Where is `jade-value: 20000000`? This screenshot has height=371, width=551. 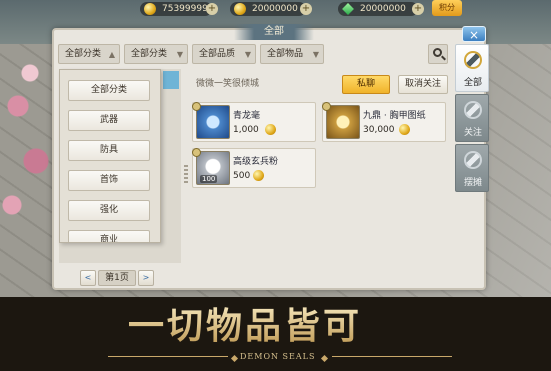
jade-value: 20000000 is located at coordinates (383, 9).